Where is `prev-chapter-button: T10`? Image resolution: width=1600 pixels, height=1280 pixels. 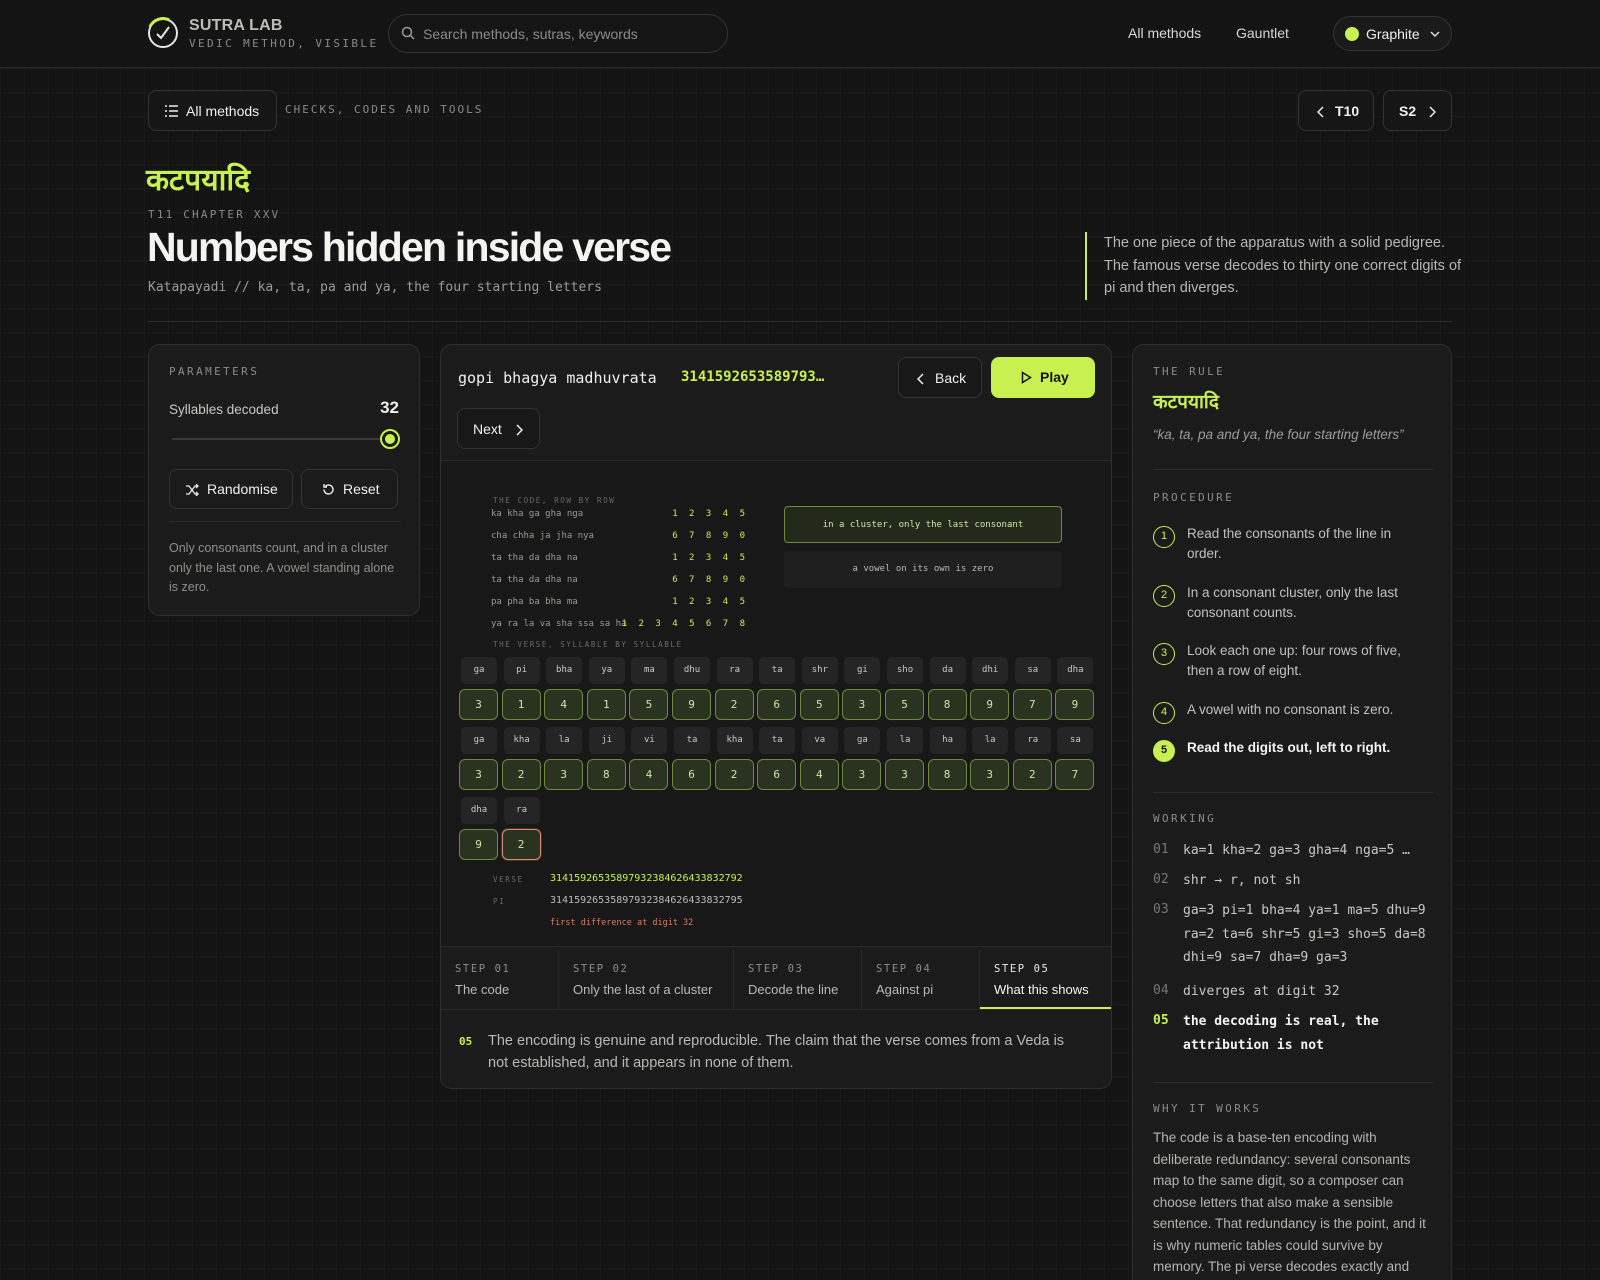
prev-chapter-button: T10 is located at coordinates (1336, 110).